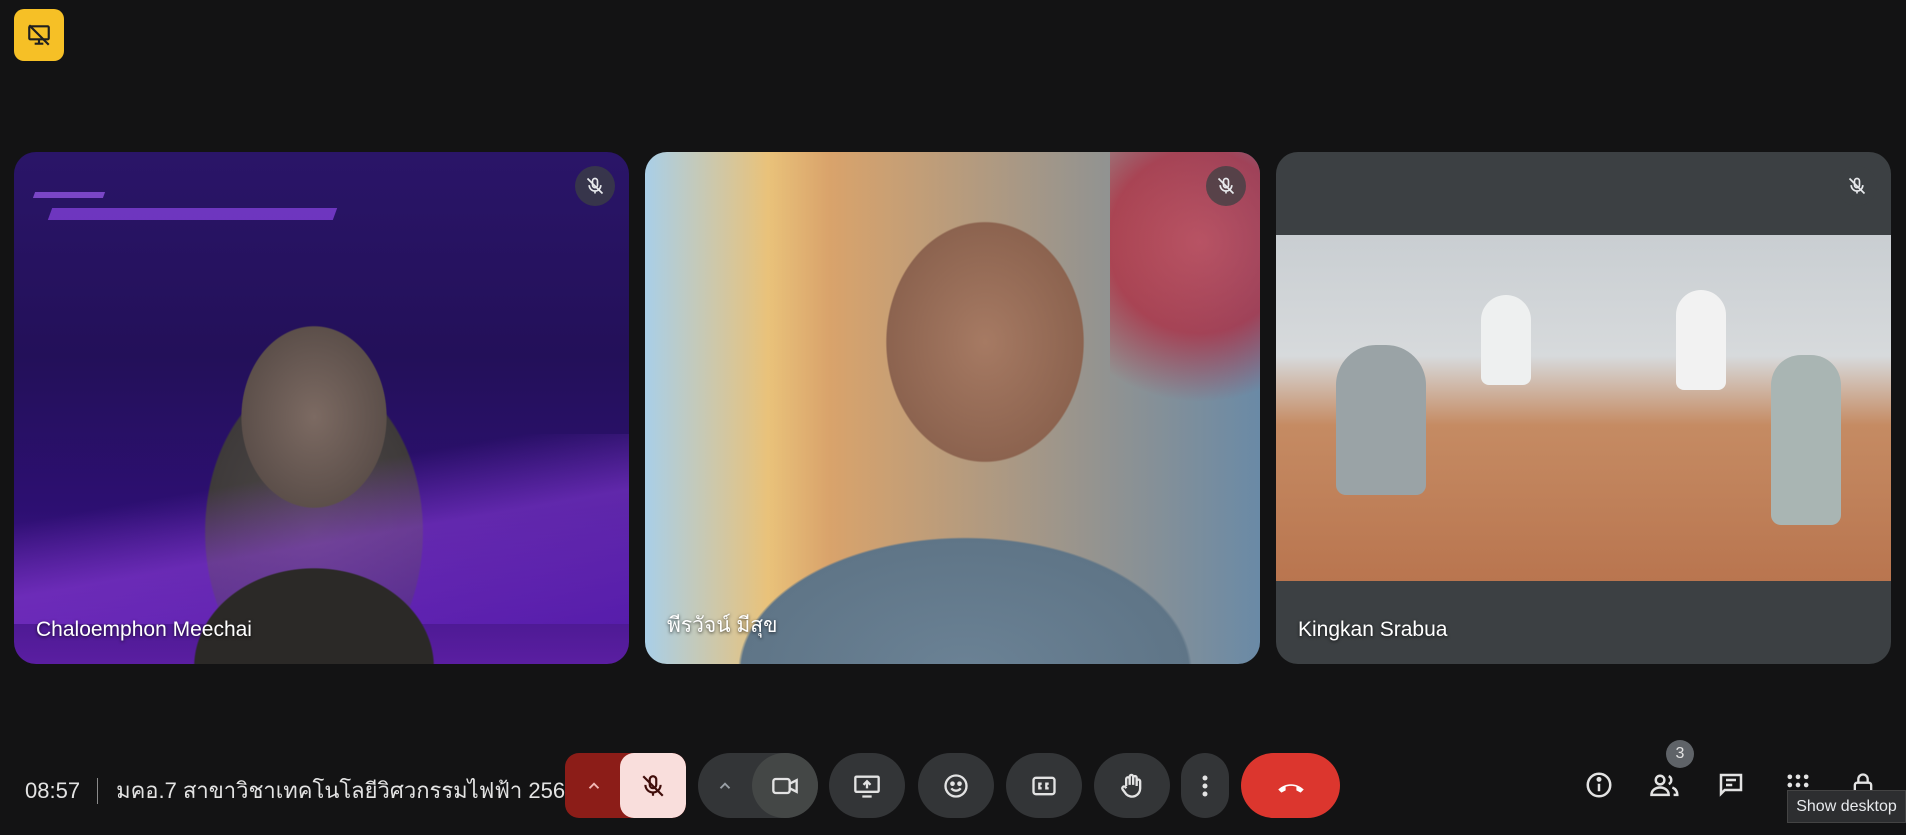  I want to click on present-screen-button, so click(867, 785).